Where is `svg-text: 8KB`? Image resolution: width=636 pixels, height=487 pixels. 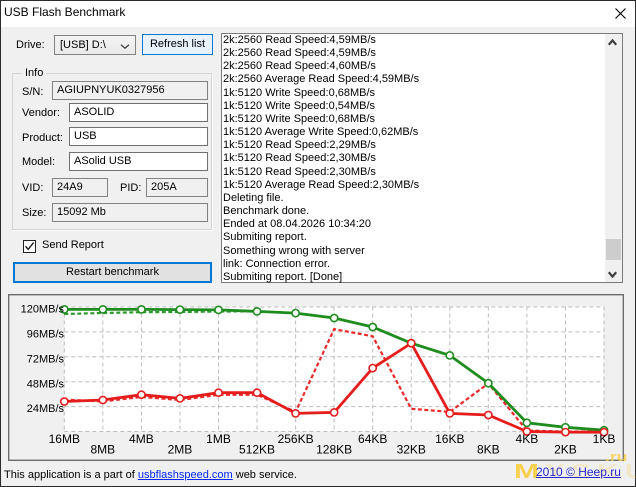 svg-text: 8KB is located at coordinates (488, 449).